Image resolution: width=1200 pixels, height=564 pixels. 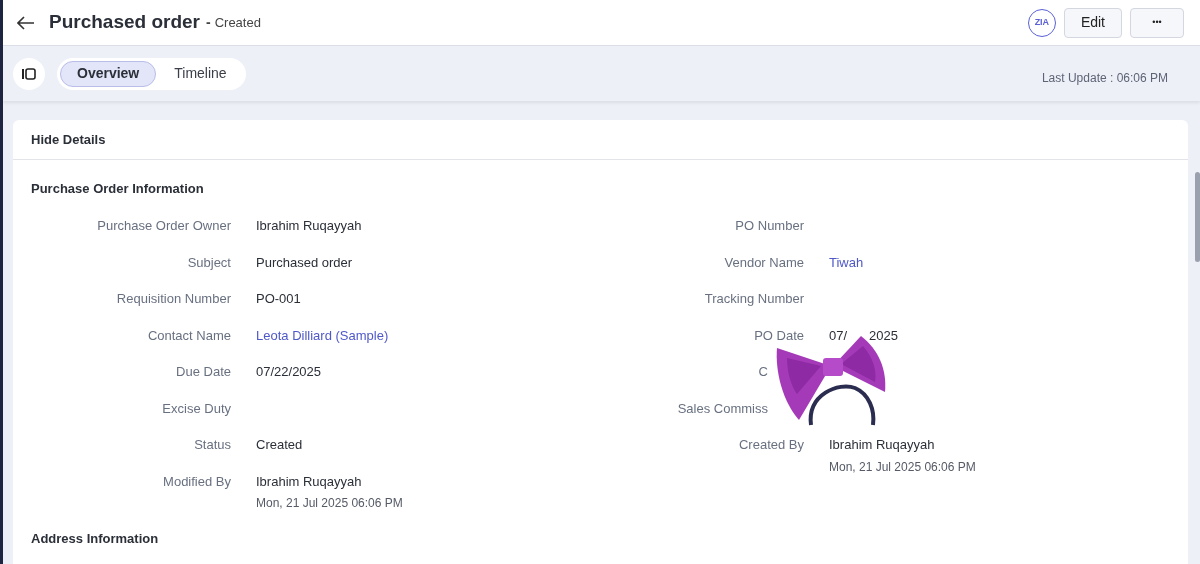 I want to click on section-title: Address Information, so click(x=95, y=538).